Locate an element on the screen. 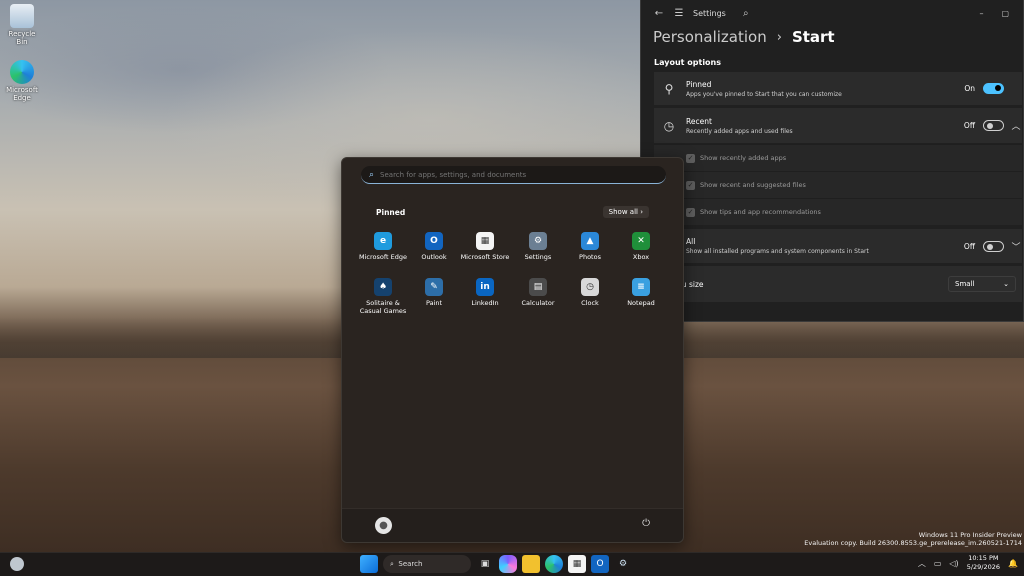  pin-icon: ⚲ is located at coordinates (669, 88).